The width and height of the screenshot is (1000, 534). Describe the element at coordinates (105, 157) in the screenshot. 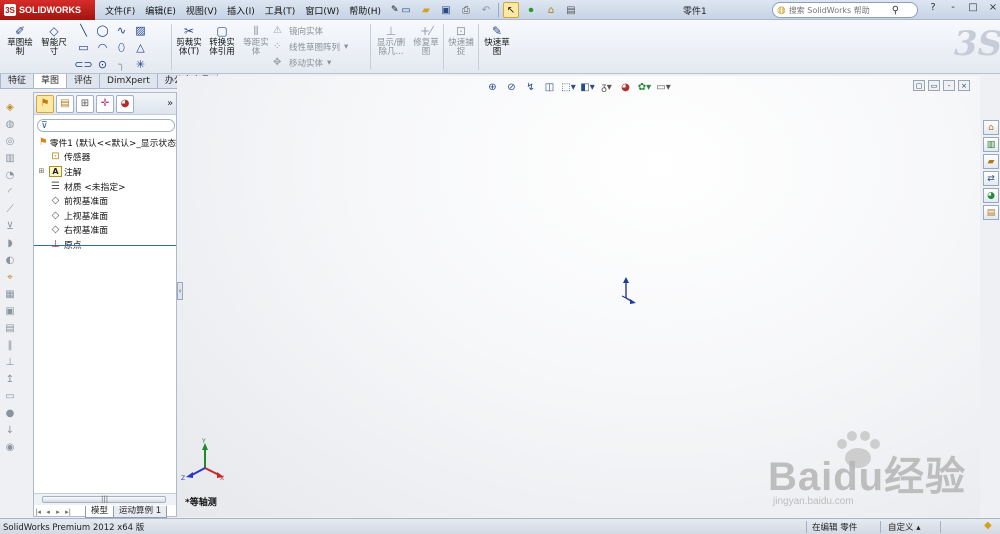

I see `tree-node-sensors: ⊡ 传感器` at that location.